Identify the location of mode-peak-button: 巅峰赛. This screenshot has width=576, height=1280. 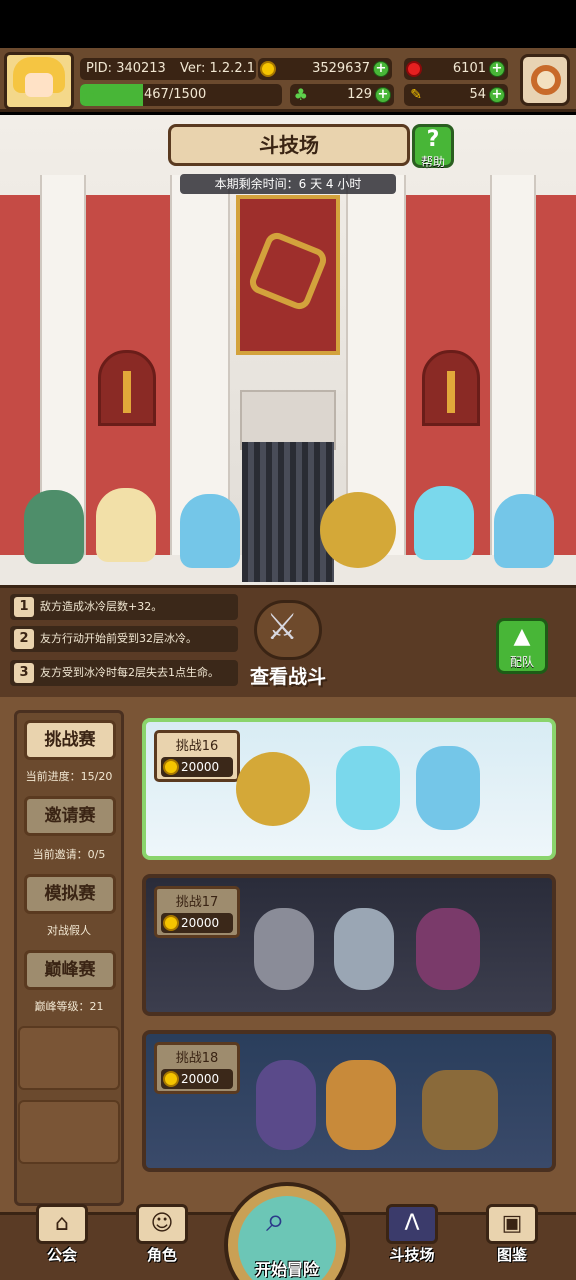
(70, 970).